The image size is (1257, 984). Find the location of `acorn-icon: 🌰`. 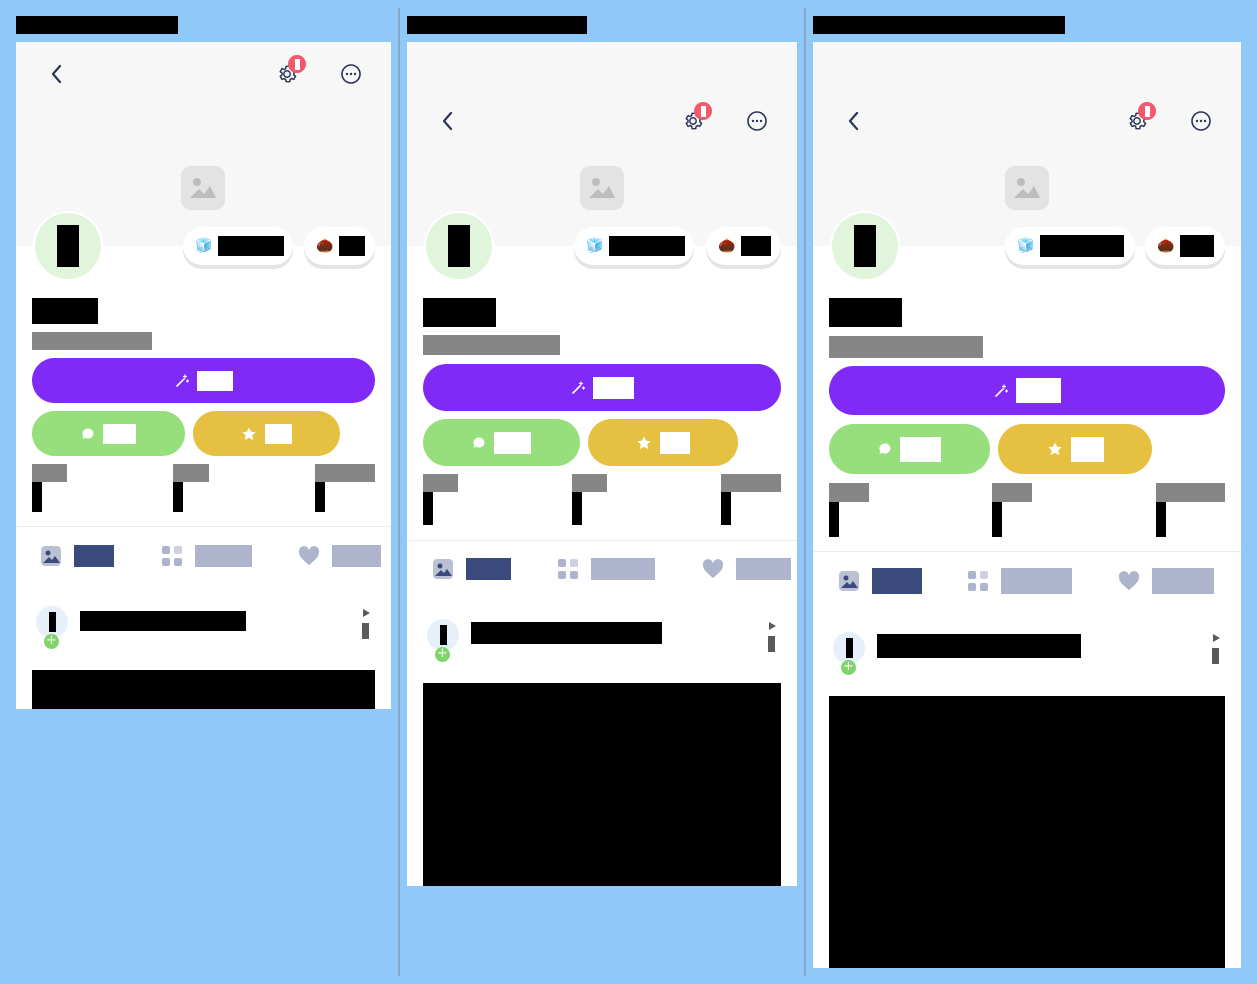

acorn-icon: 🌰 is located at coordinates (325, 246).